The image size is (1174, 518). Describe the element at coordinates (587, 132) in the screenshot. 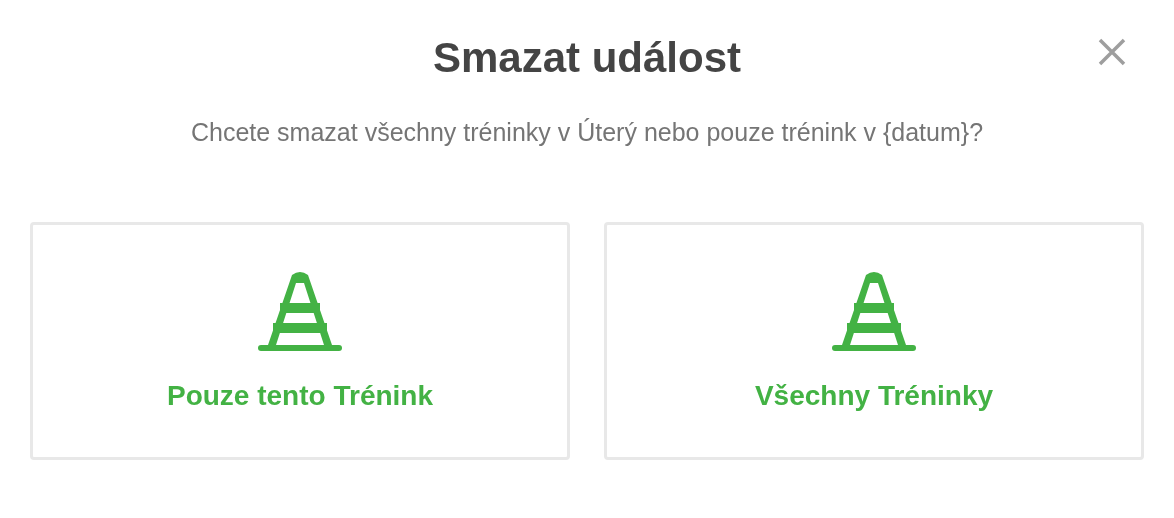

I see `dialog-message: Chcete smazat všechny tréninky v Úterý nebo pouze trénink v {datum}?` at that location.